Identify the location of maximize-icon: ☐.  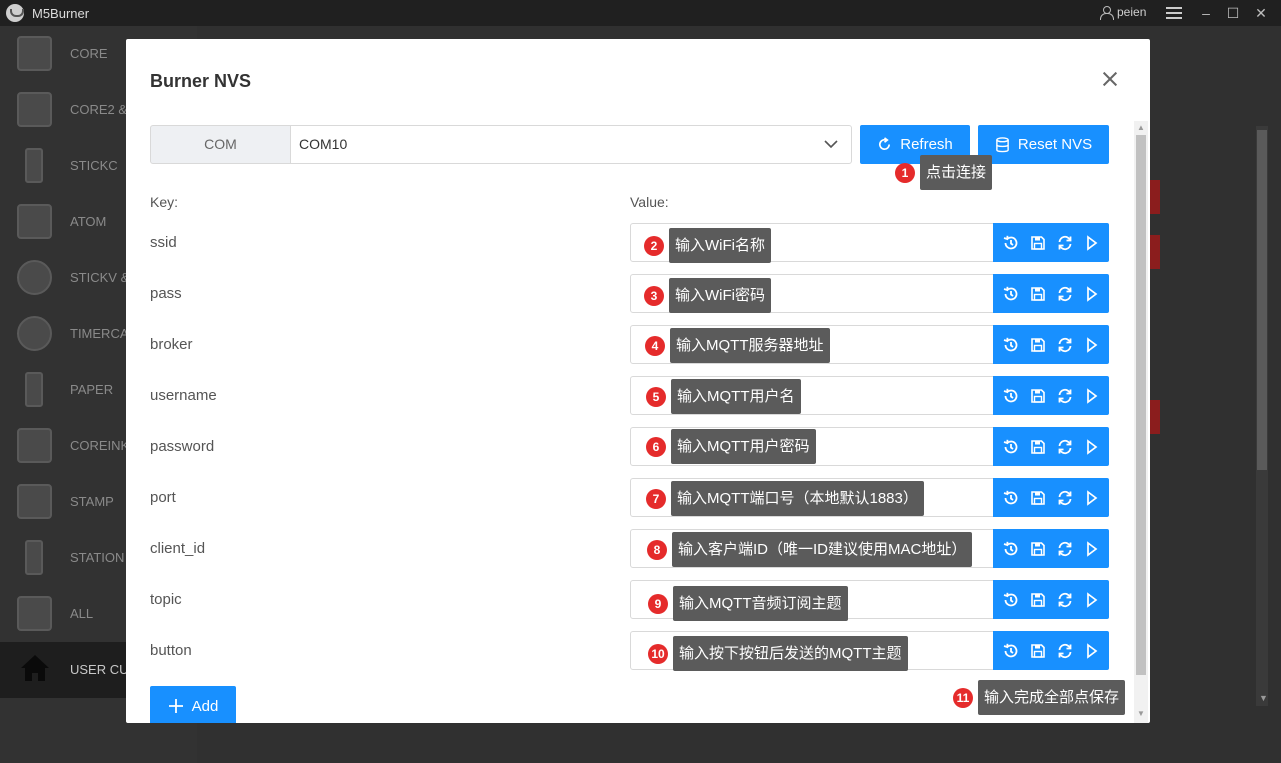
(1233, 13).